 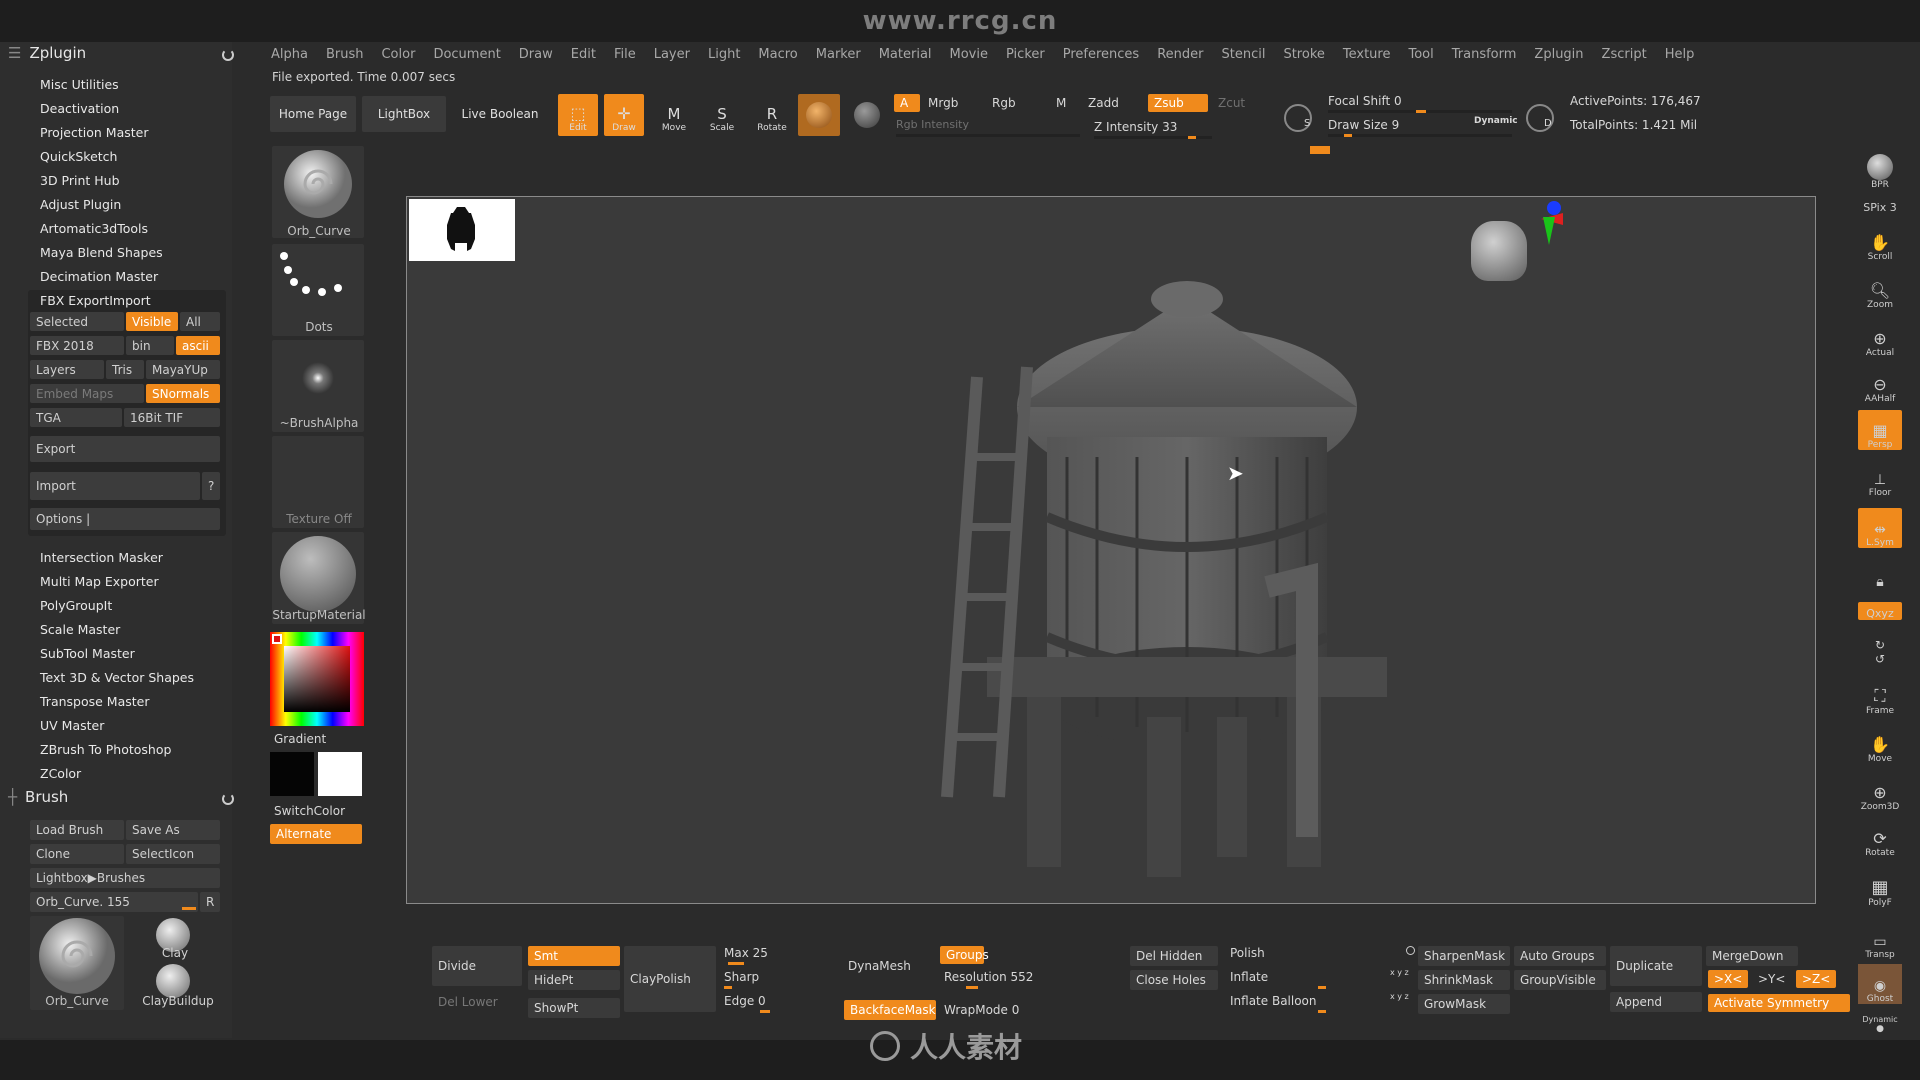 What do you see at coordinates (95, 300) in the screenshot?
I see `fbx-title: FBX ExportImport` at bounding box center [95, 300].